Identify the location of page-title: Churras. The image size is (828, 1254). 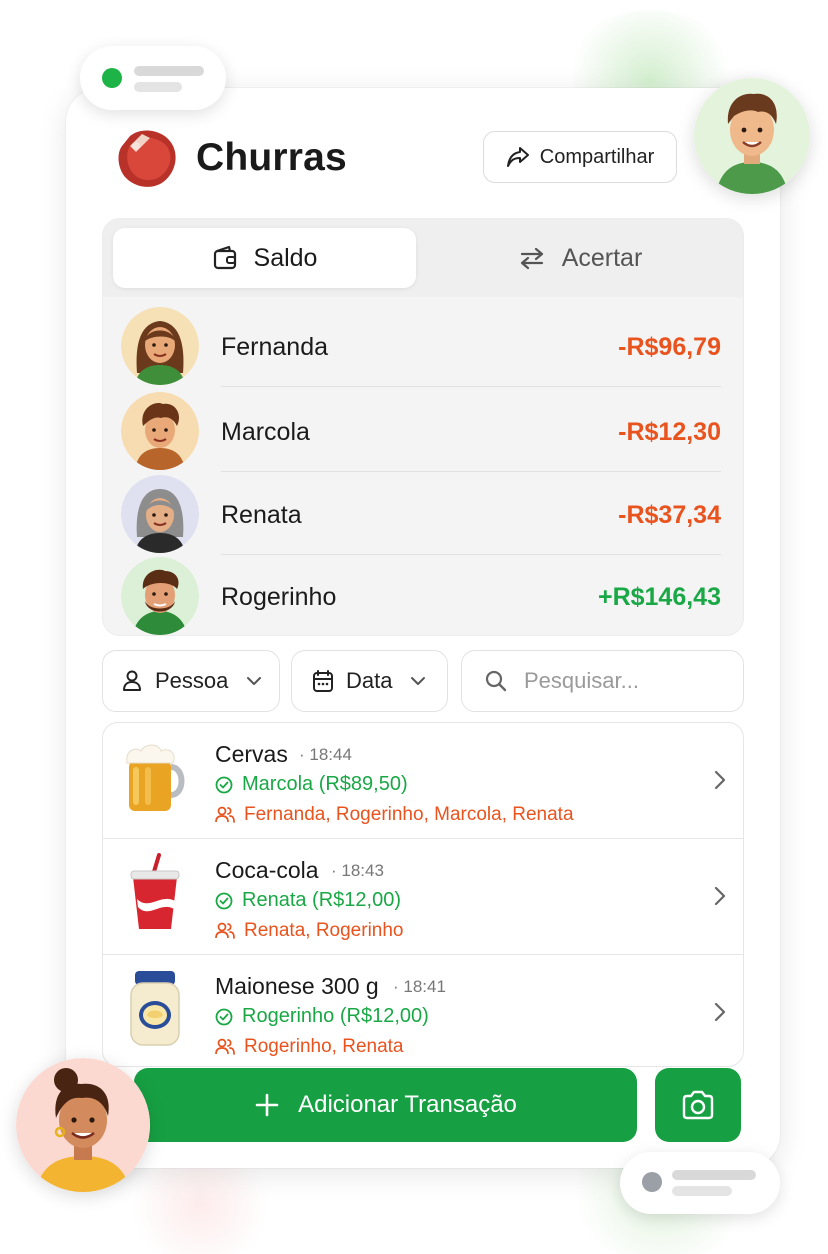
(271, 157).